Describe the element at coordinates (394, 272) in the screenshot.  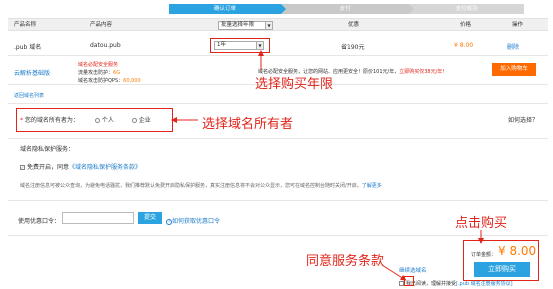
I see `arrow-agree` at that location.